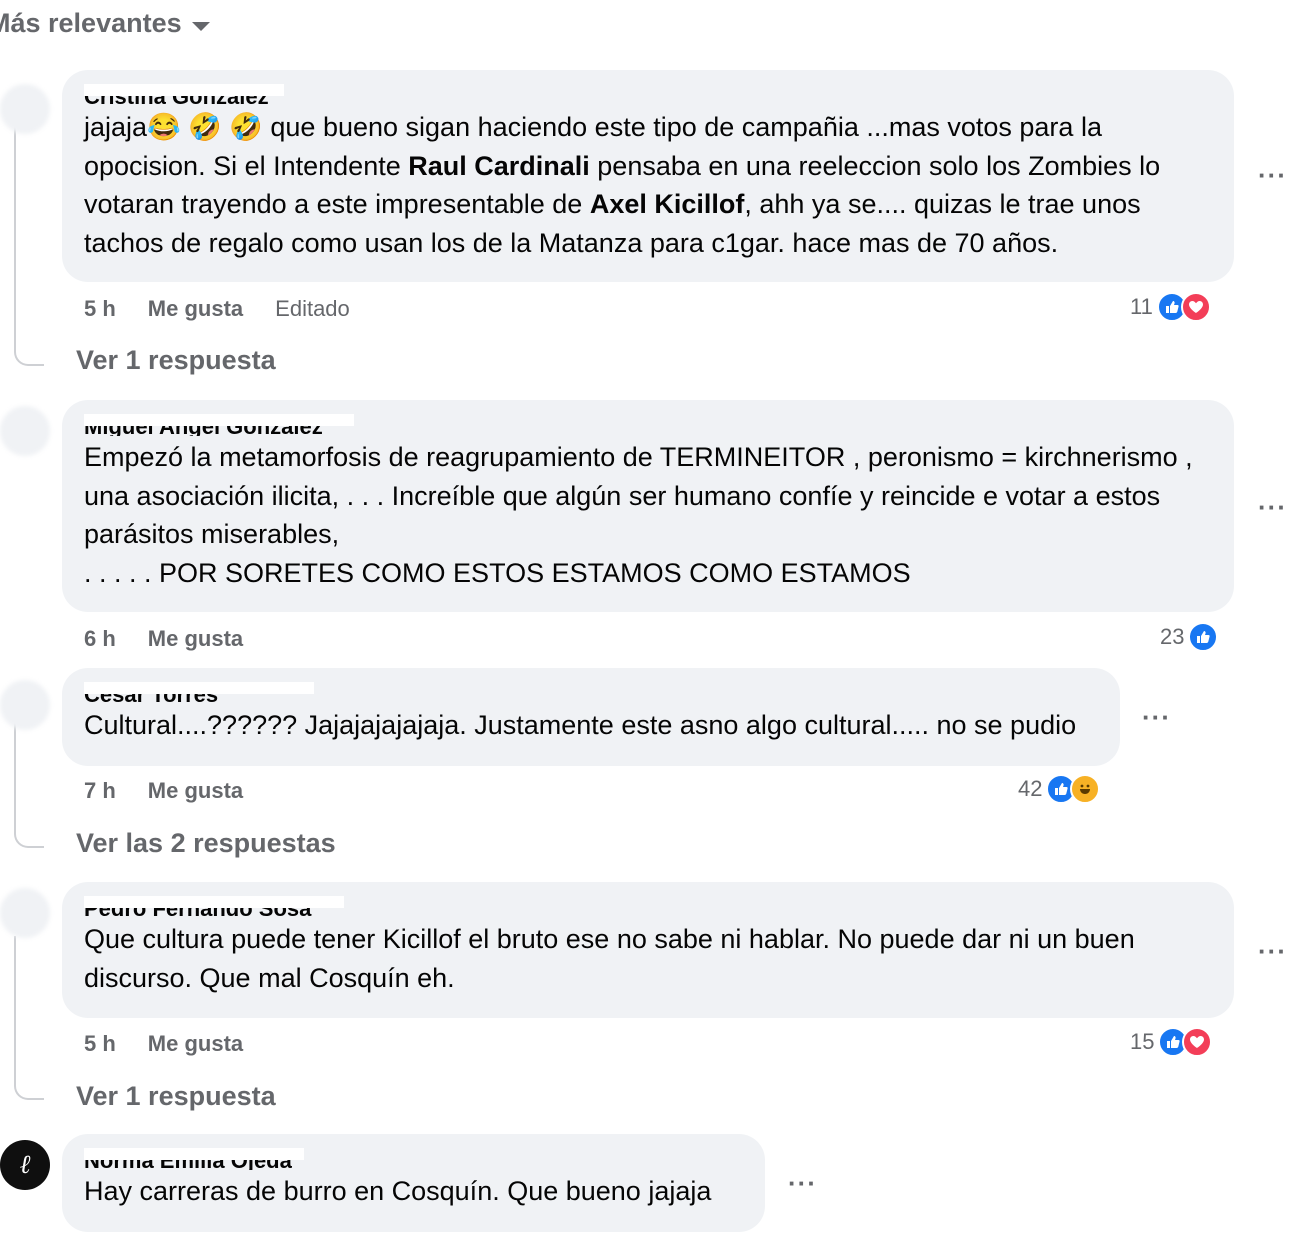 This screenshot has width=1296, height=1249. I want to click on avatar: ℓ, so click(25, 1165).